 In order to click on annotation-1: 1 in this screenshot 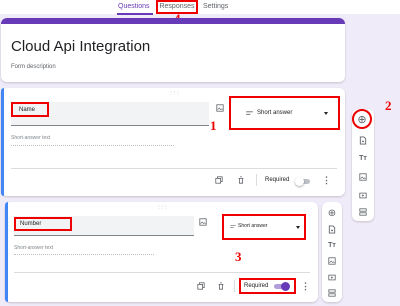, I will do `click(213, 125)`.